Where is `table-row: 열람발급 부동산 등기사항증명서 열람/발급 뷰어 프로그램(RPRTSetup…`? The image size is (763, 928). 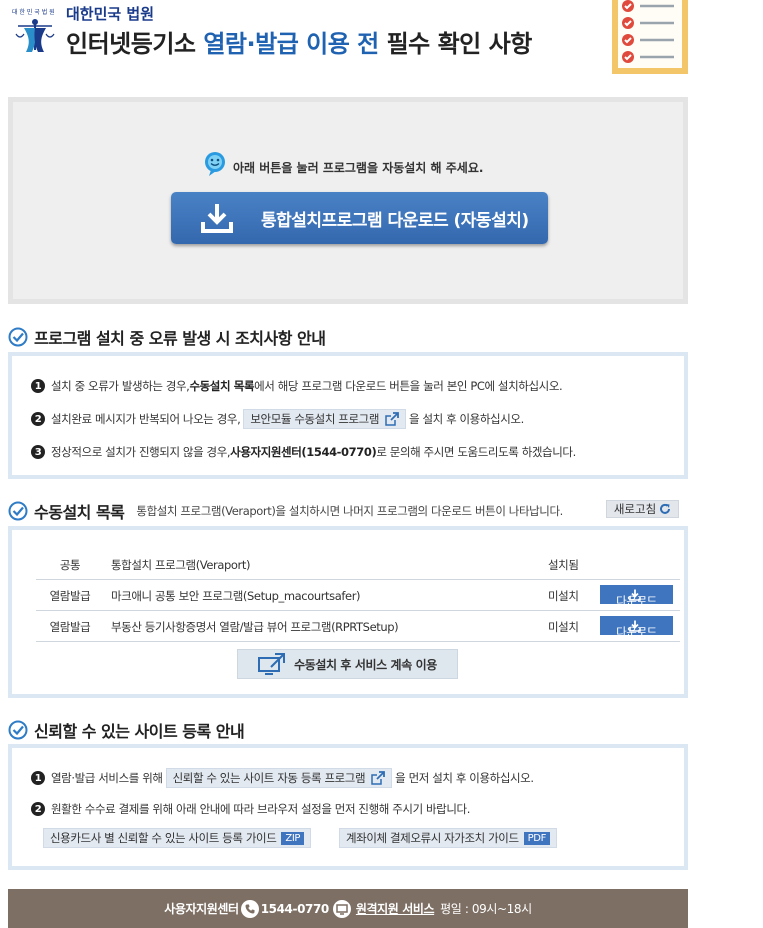 table-row: 열람발급 부동산 등기사항증명서 열람/발급 뷰어 프로그램(RPRTSetup… is located at coordinates (358, 625).